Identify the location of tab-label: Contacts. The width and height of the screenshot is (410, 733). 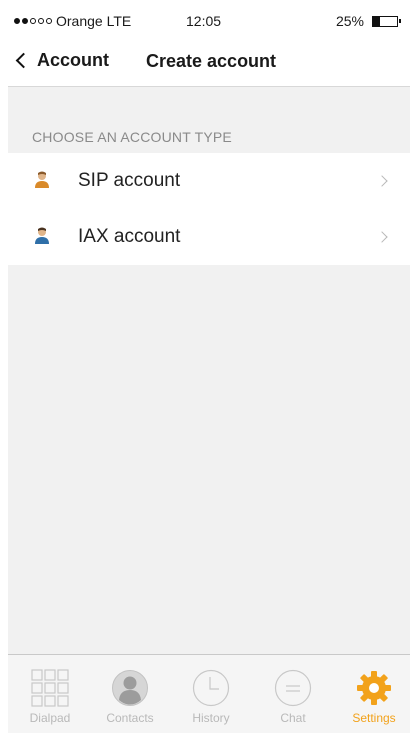
(130, 718).